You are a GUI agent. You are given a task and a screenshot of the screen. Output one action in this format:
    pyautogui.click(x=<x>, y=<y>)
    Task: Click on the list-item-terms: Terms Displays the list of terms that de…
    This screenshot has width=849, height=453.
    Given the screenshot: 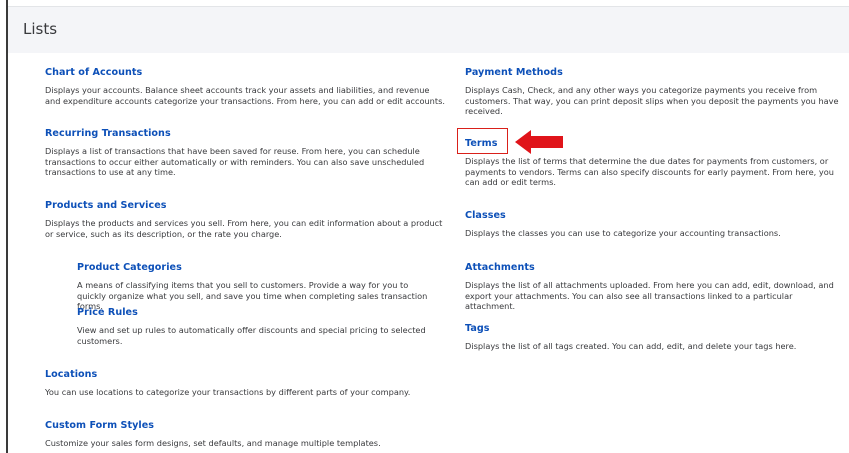 What is the action you would take?
    pyautogui.click(x=654, y=162)
    